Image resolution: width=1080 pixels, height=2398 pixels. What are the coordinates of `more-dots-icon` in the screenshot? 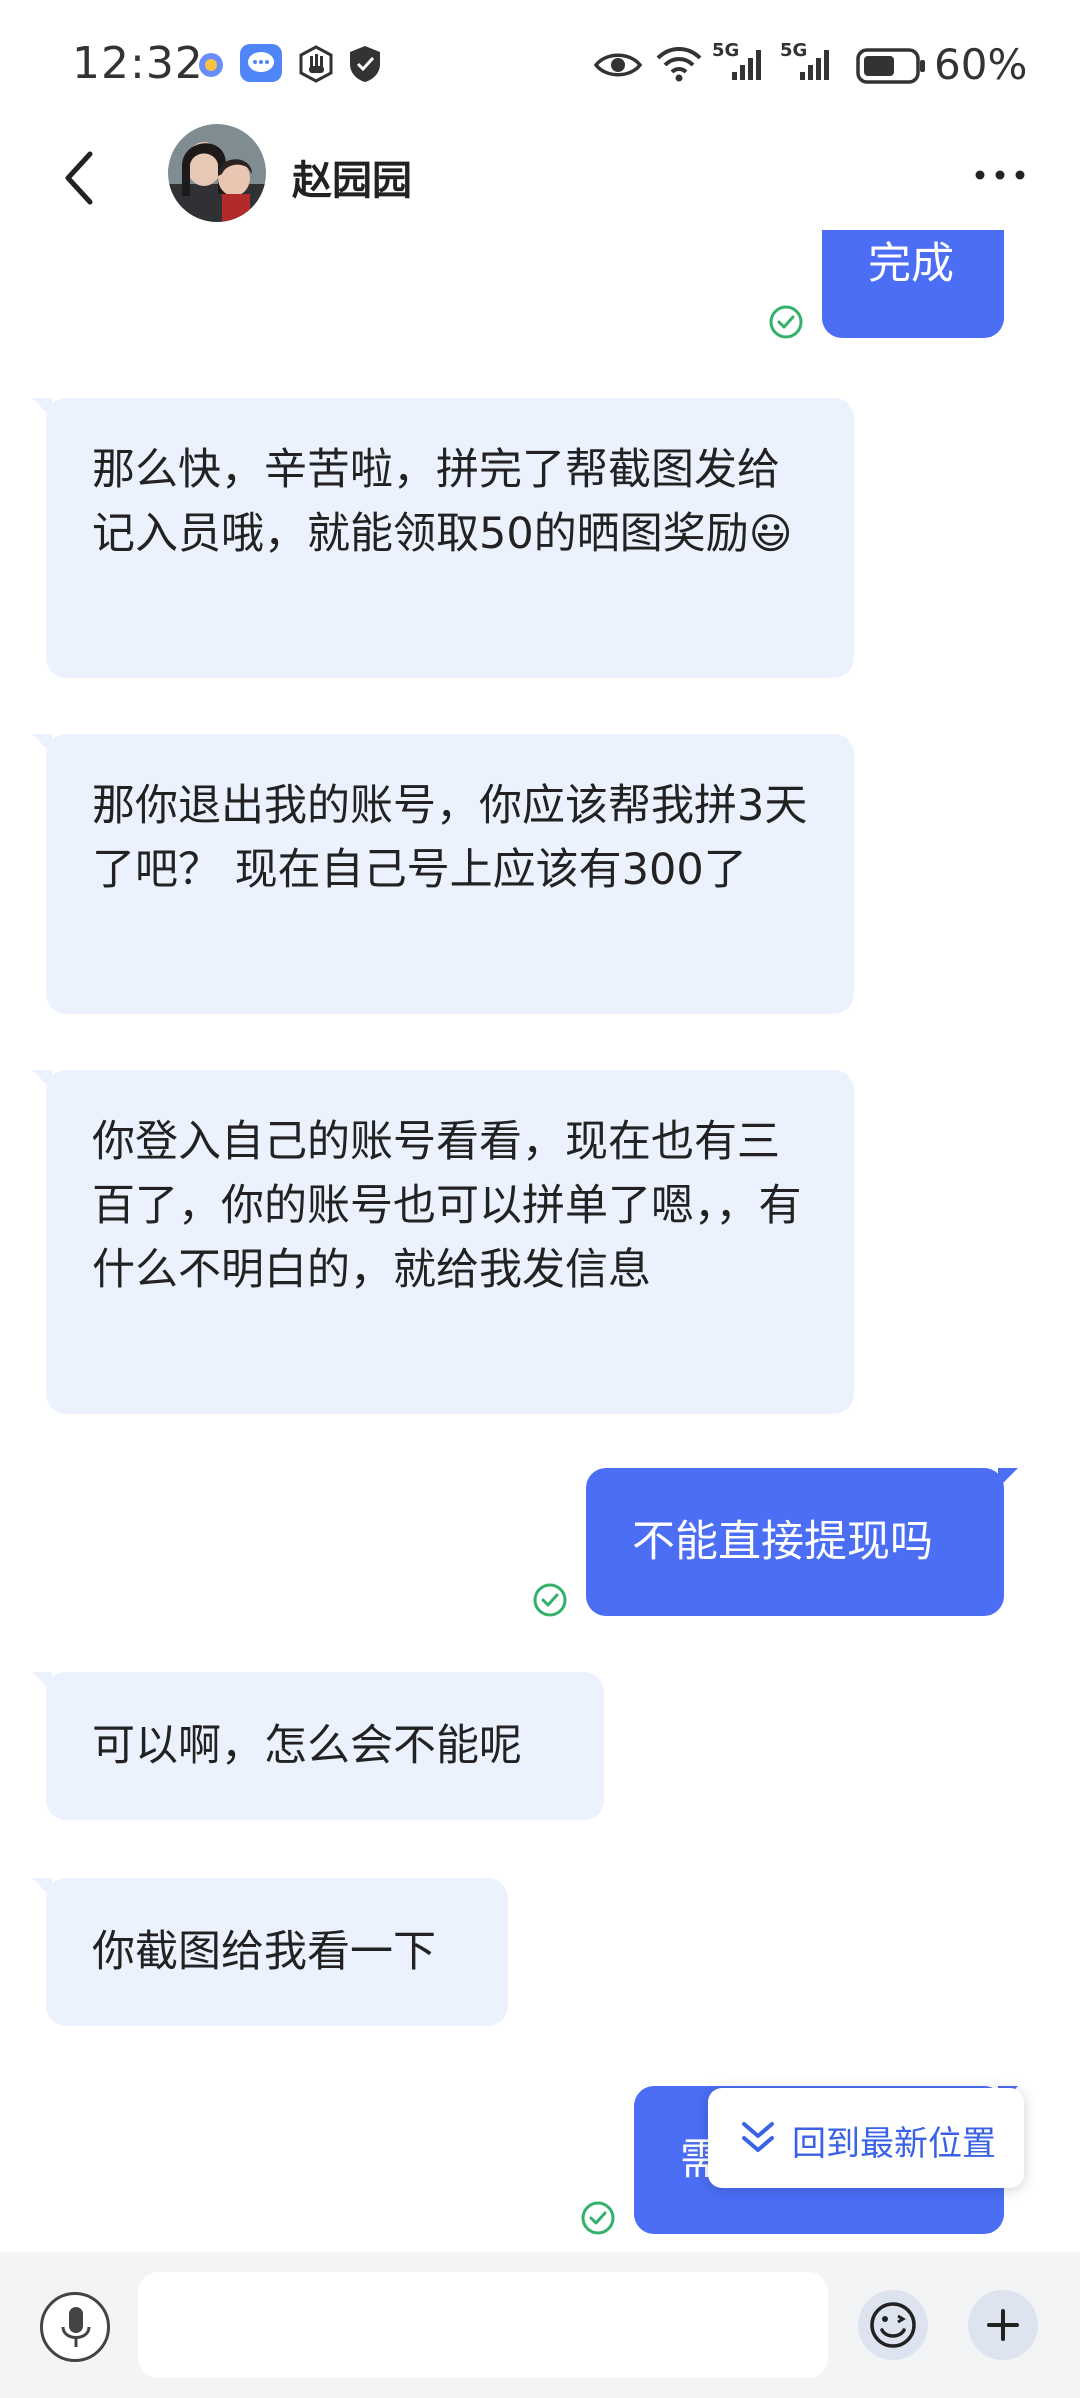 It's located at (1000, 175).